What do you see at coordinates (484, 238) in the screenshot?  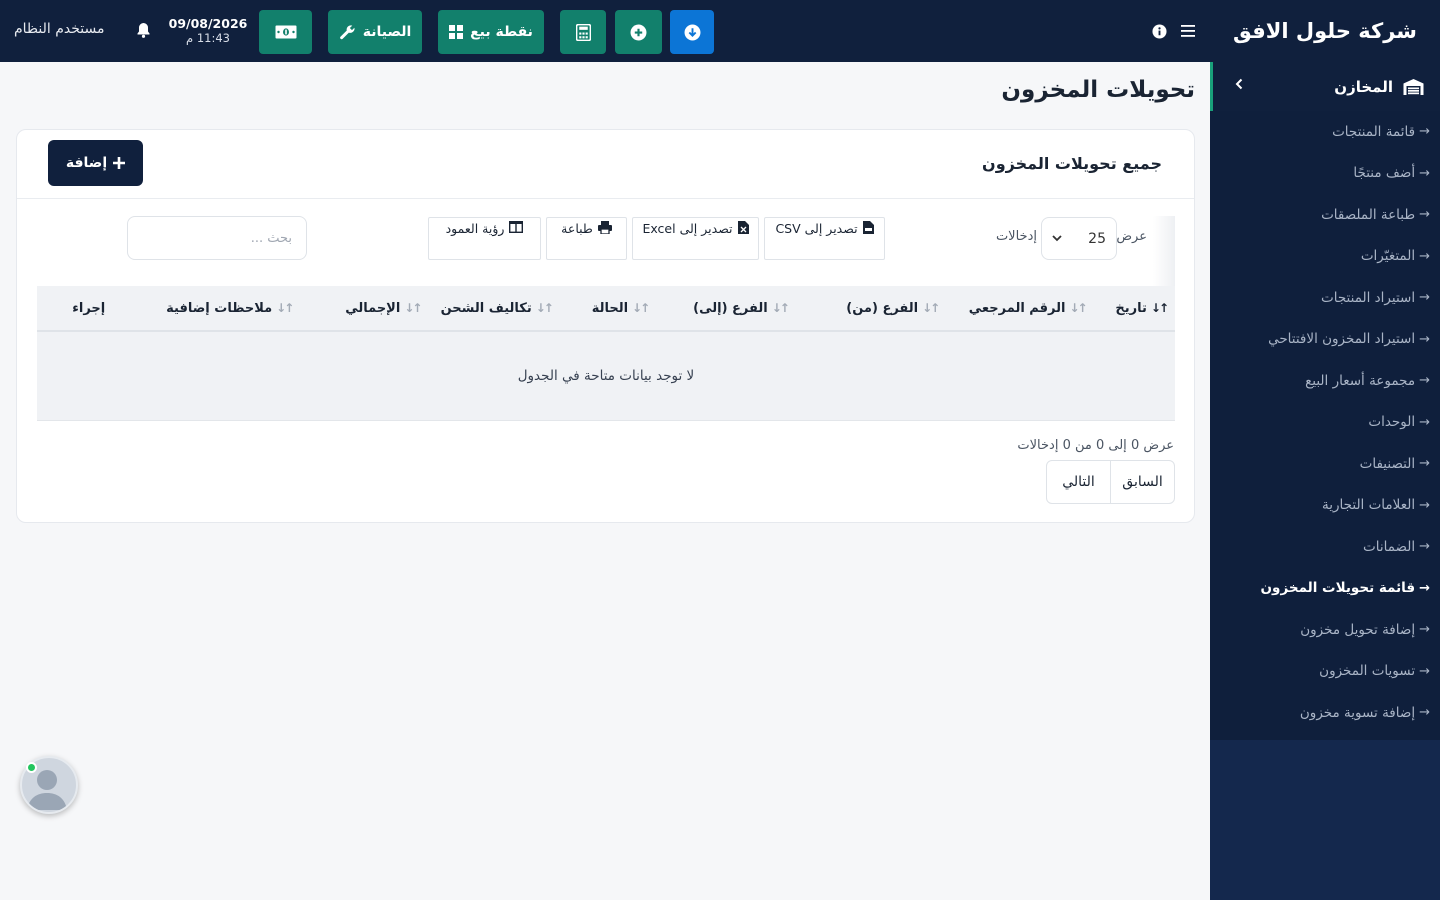 I see `column-visibility-button: رؤية العمود` at bounding box center [484, 238].